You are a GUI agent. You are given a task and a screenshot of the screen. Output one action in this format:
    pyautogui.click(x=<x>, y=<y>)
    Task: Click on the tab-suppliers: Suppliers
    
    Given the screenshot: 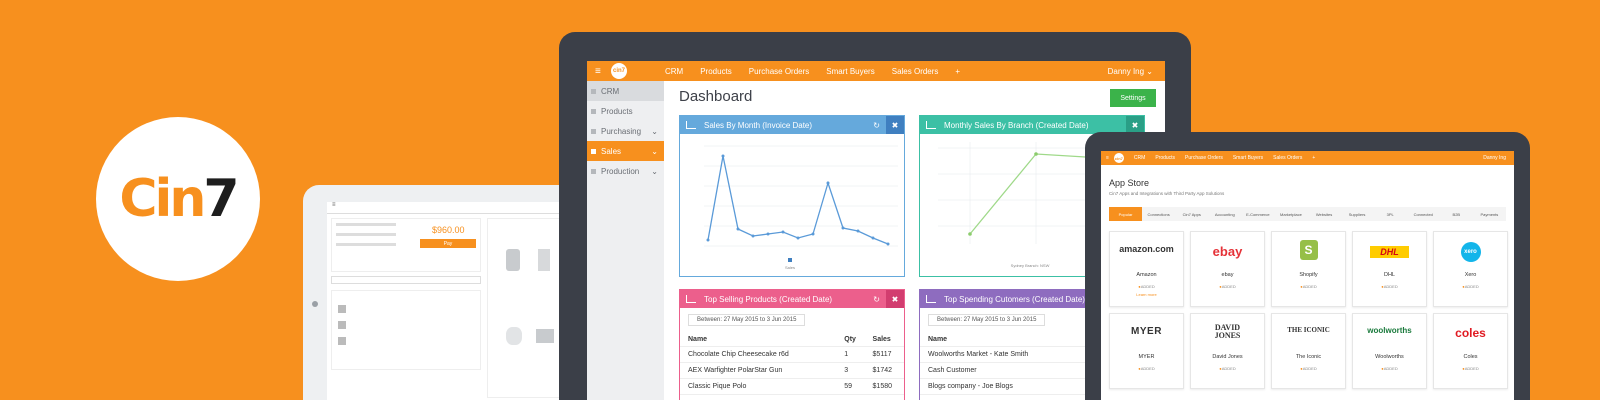 What is the action you would take?
    pyautogui.click(x=1357, y=214)
    